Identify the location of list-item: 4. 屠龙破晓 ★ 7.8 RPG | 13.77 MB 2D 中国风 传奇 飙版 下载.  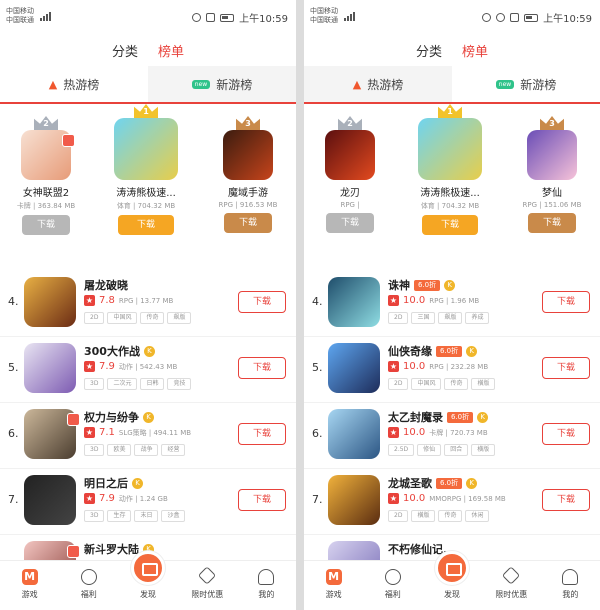
(148, 304).